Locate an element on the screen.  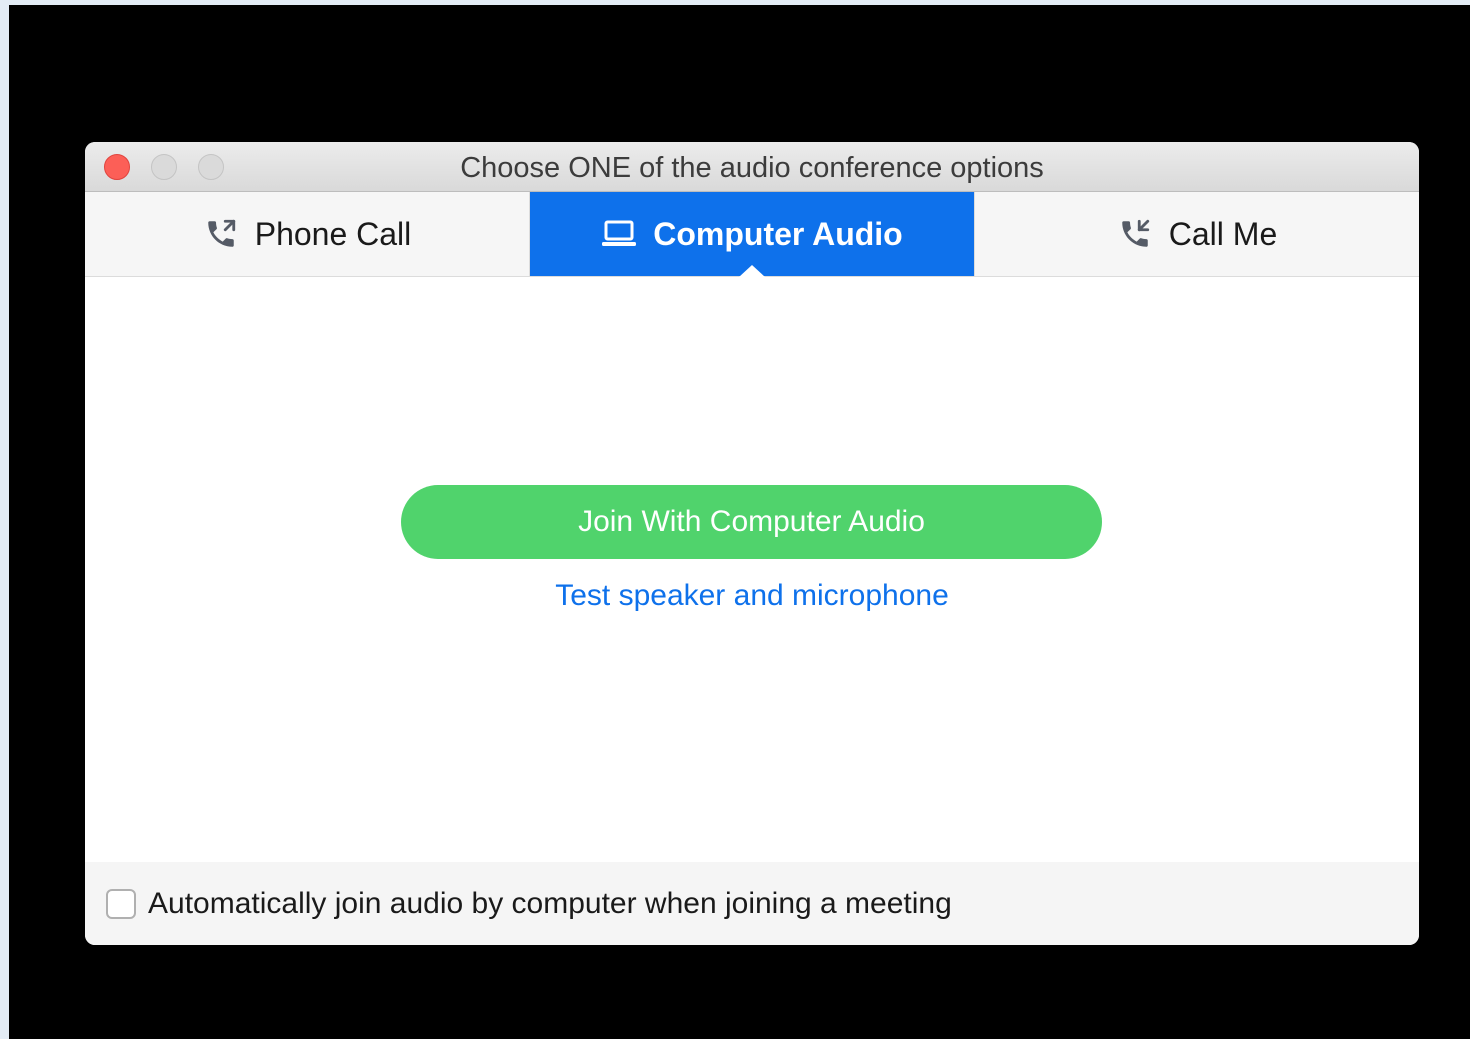
test-speaker-microphone-link: Test speaker and microphone is located at coordinates (752, 596).